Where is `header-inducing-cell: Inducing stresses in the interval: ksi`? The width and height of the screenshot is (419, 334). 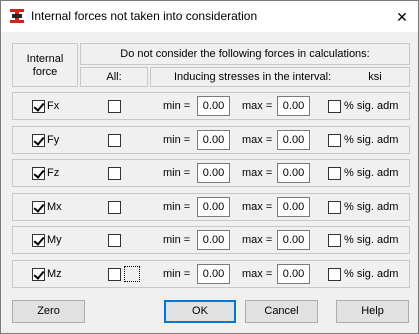 header-inducing-cell: Inducing stresses in the interval: ksi is located at coordinates (280, 77).